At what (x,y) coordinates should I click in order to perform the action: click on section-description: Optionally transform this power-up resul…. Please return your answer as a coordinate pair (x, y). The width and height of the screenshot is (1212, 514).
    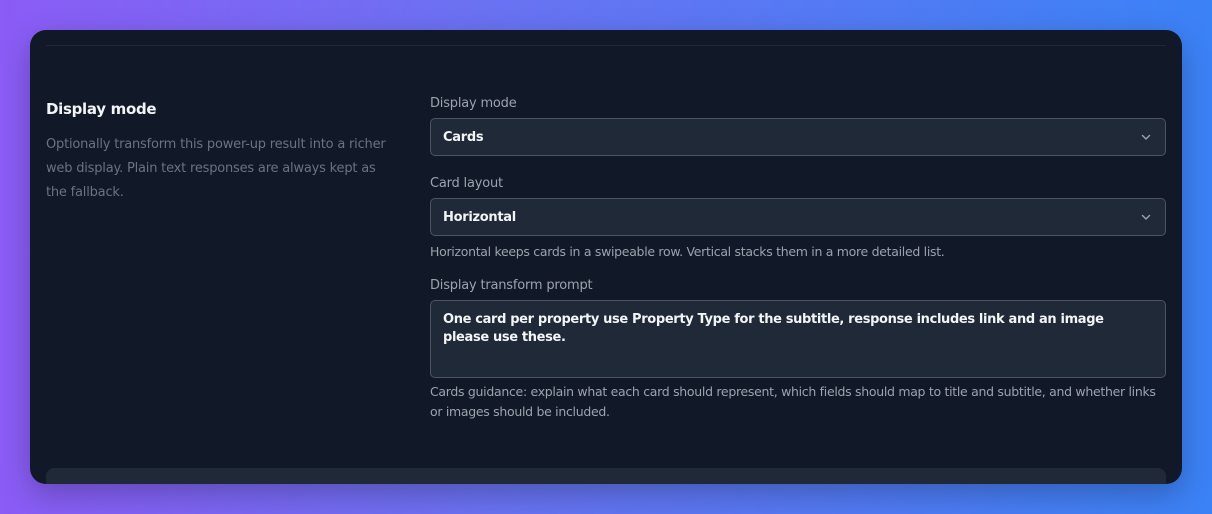
    Looking at the image, I should click on (216, 168).